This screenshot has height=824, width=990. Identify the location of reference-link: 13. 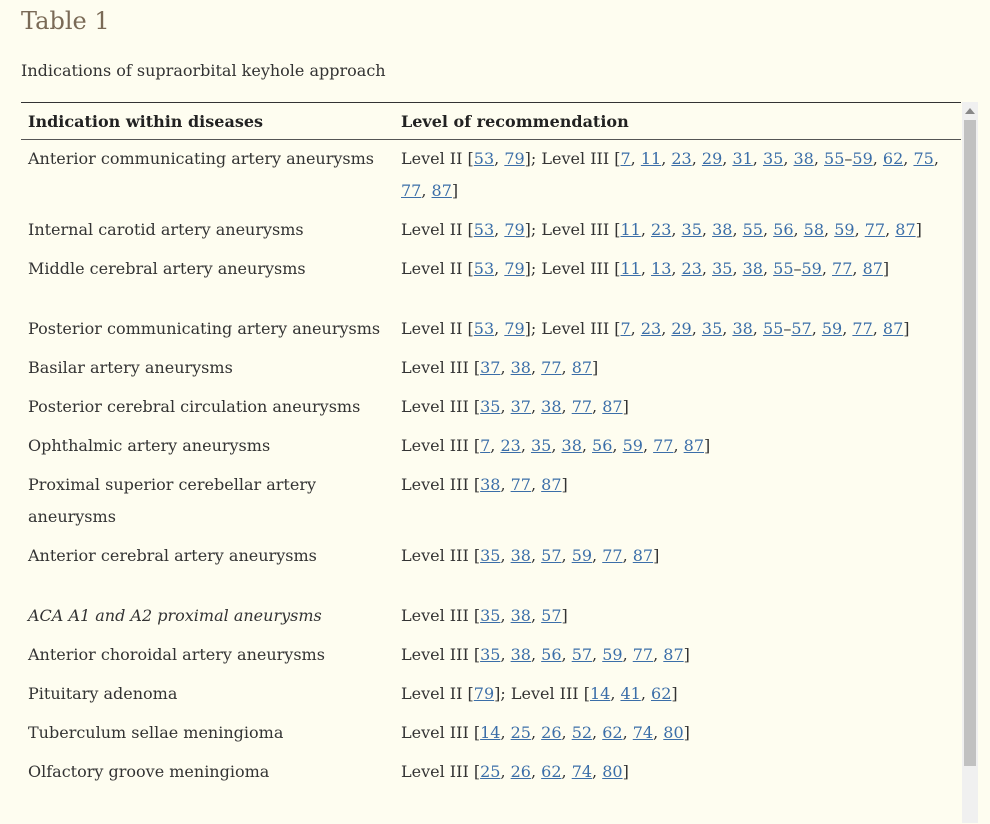
(661, 268).